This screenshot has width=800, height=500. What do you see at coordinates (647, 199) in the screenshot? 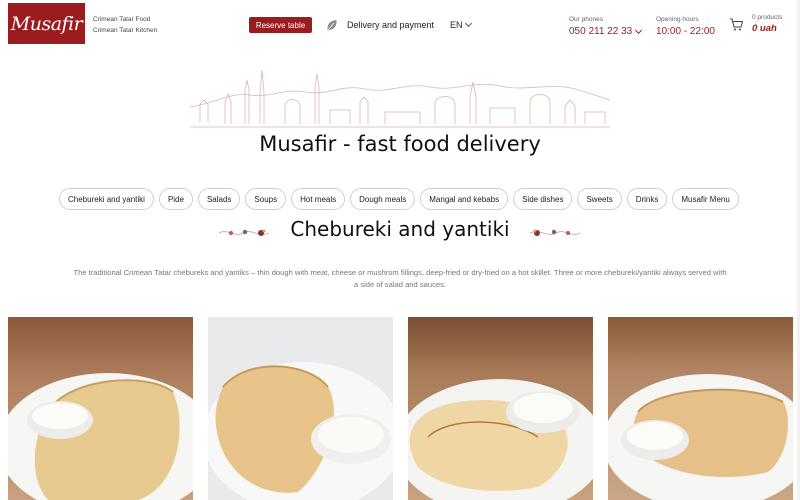
I see `category-drinks: Drinks` at bounding box center [647, 199].